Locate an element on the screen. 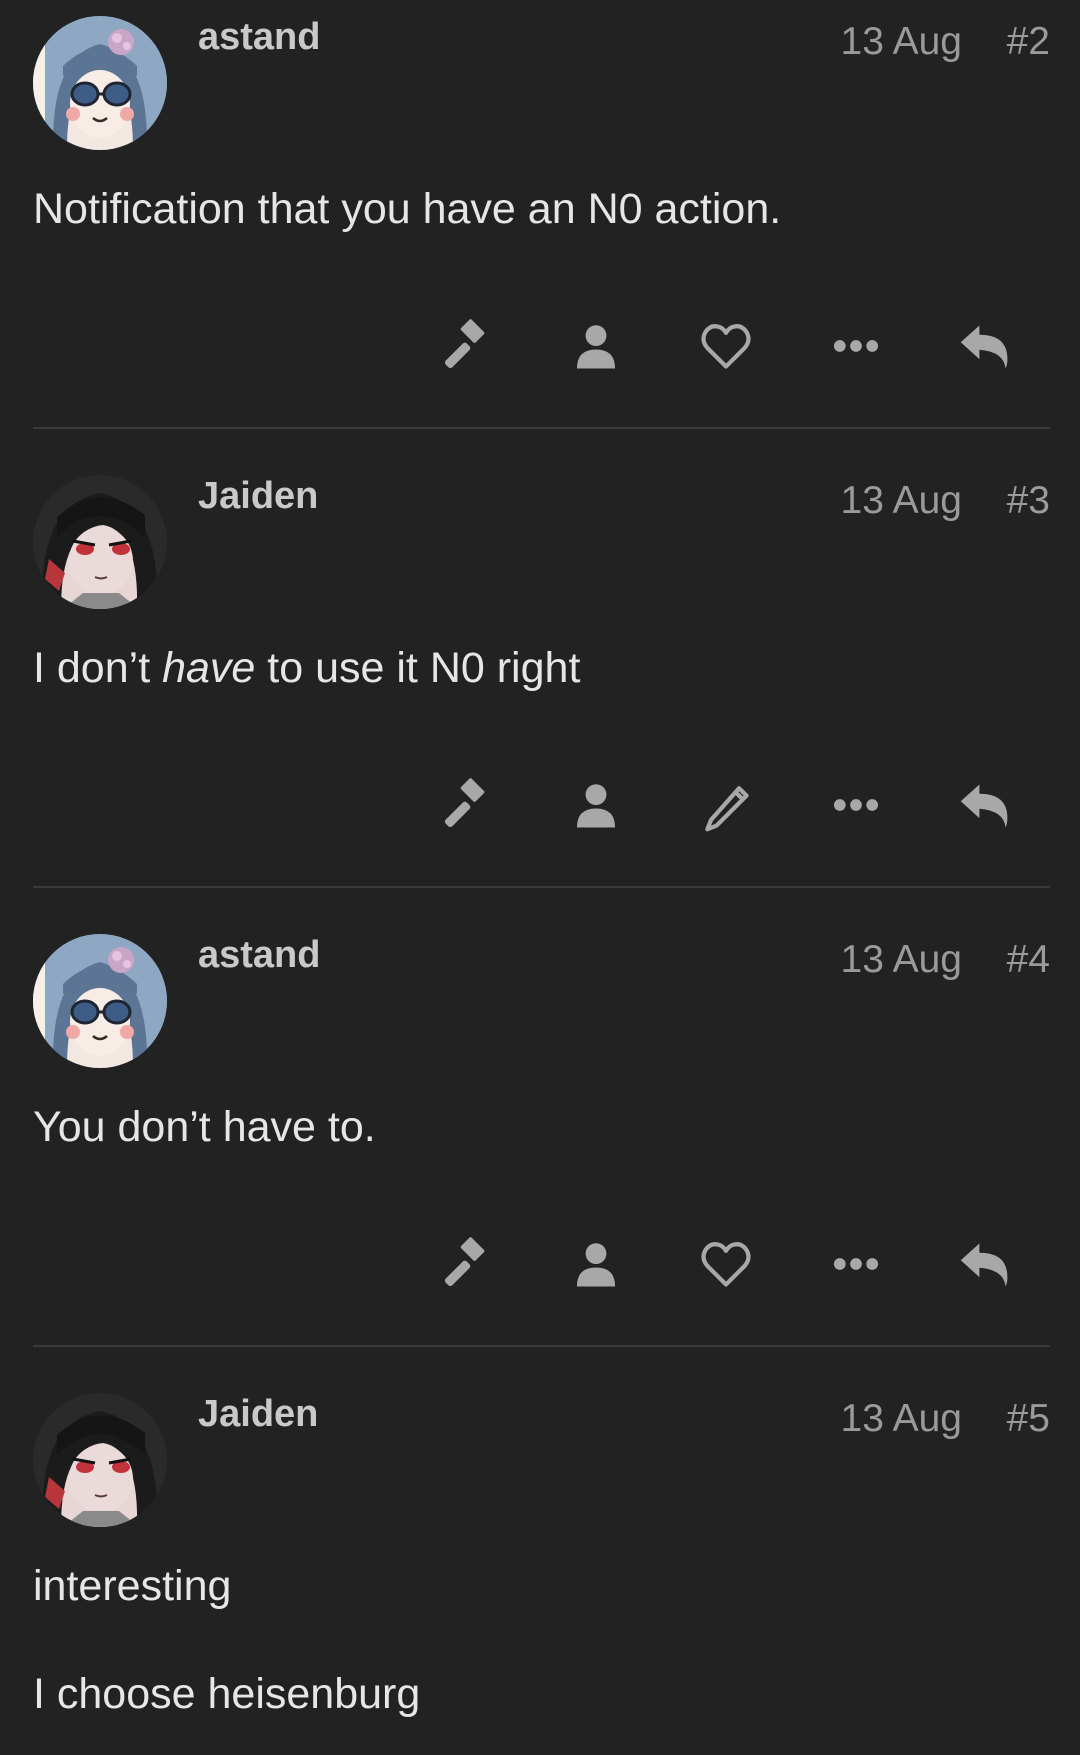 Image resolution: width=1080 pixels, height=1755 pixels. post-body: I don’t have to use it N0 right is located at coordinates (306, 668).